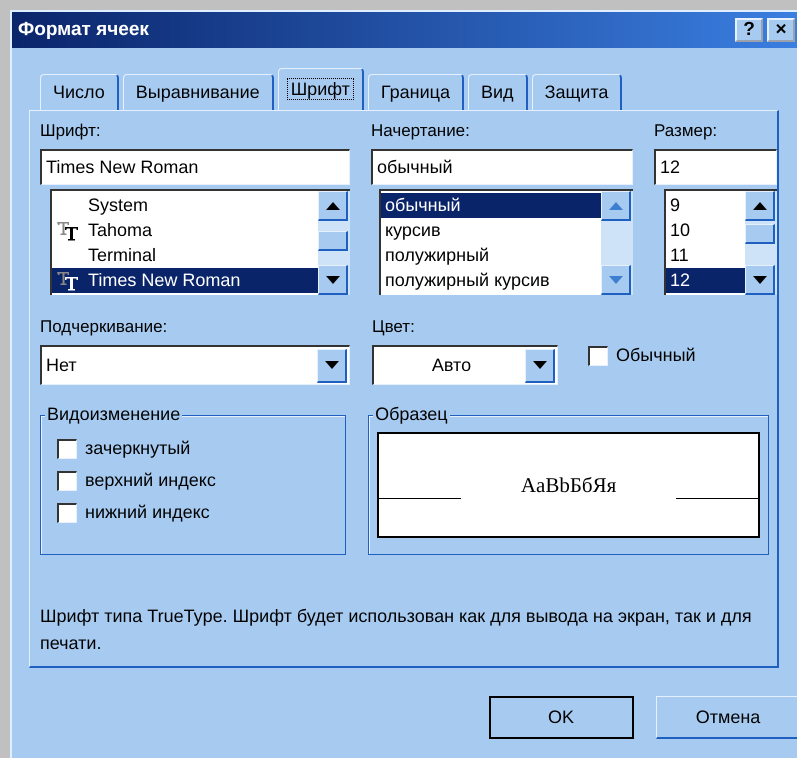  Describe the element at coordinates (502, 167) in the screenshot. I see `input-field: обычный` at that location.